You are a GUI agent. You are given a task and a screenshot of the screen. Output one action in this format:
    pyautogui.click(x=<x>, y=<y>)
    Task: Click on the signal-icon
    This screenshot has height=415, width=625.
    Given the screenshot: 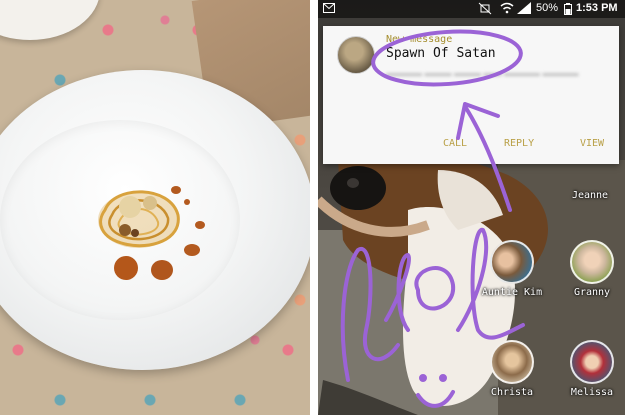 What is the action you would take?
    pyautogui.click(x=524, y=8)
    